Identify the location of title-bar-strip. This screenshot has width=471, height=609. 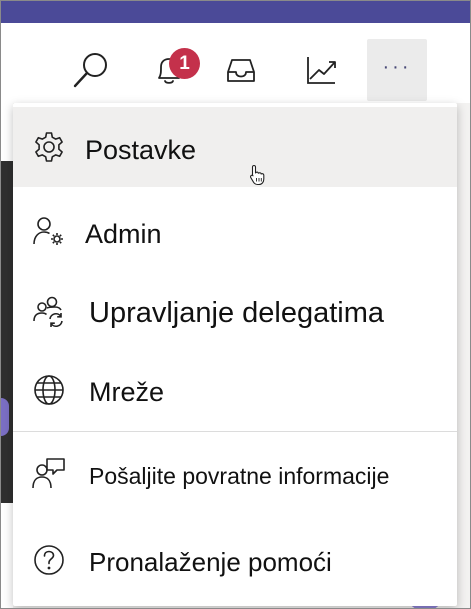
(235, 12).